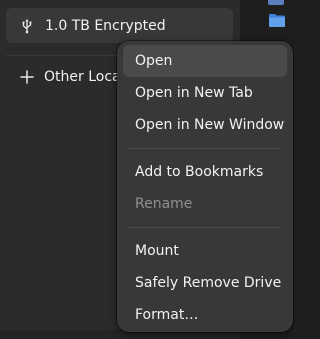  I want to click on menu-item-open: Open, so click(205, 61).